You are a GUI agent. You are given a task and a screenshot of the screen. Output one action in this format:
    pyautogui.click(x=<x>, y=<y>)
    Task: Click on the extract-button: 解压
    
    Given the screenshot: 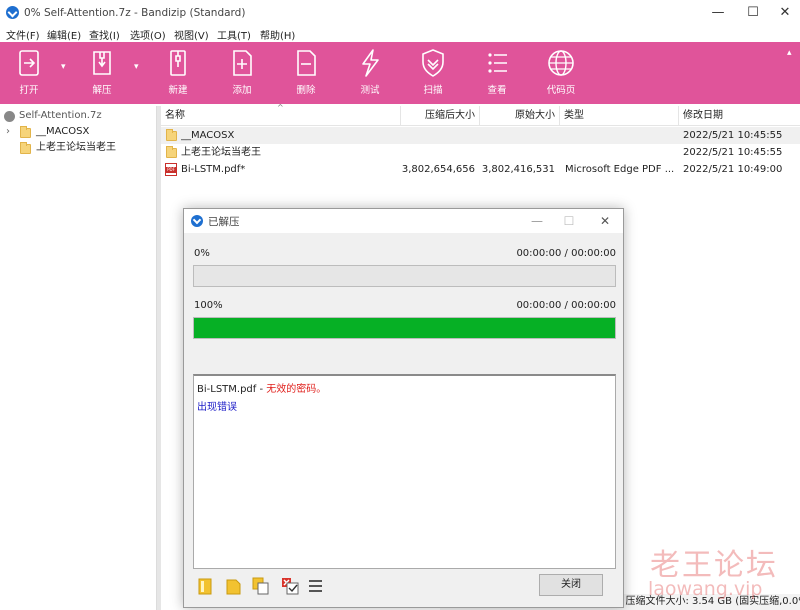 What is the action you would take?
    pyautogui.click(x=102, y=75)
    